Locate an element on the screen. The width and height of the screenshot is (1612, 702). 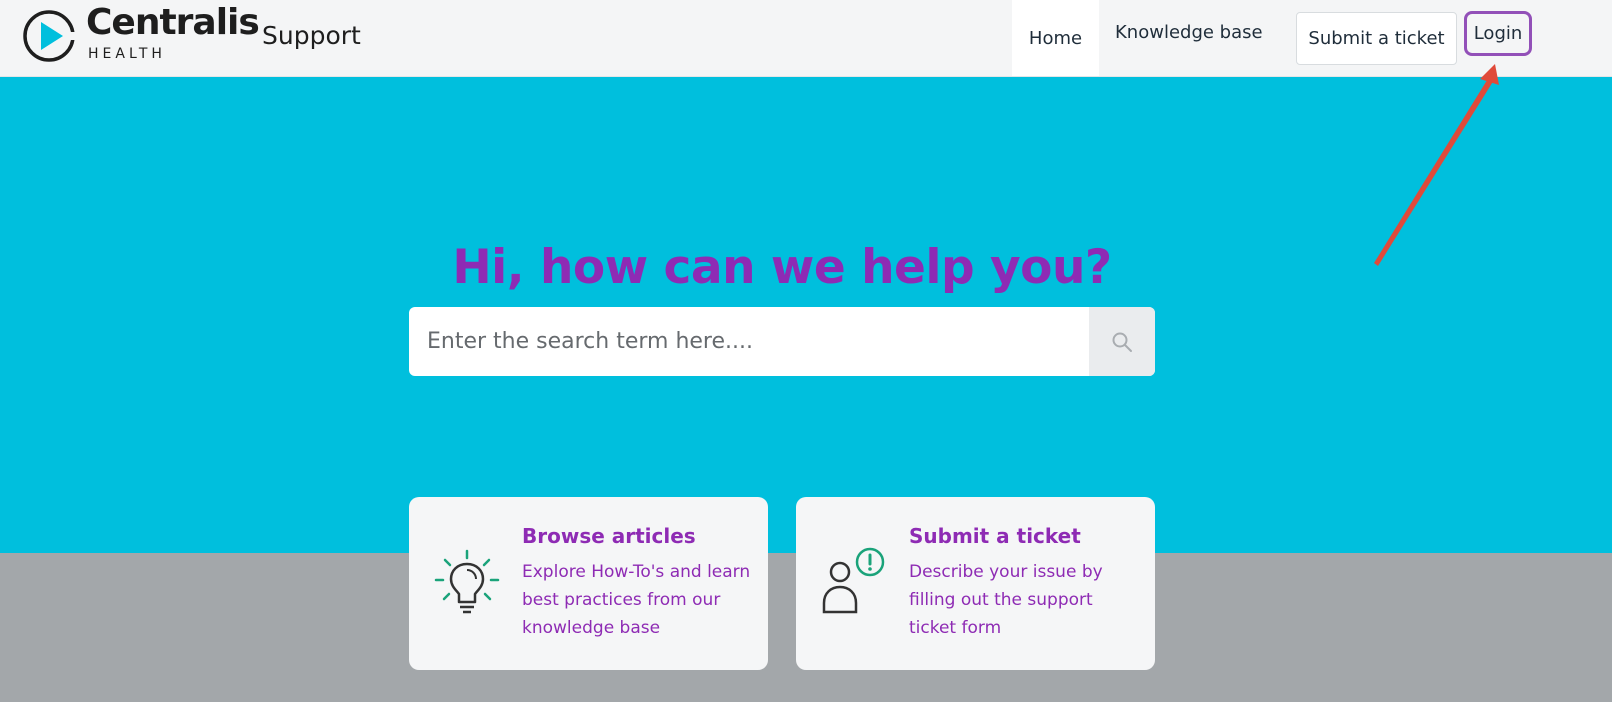
search-input is located at coordinates (749, 341).